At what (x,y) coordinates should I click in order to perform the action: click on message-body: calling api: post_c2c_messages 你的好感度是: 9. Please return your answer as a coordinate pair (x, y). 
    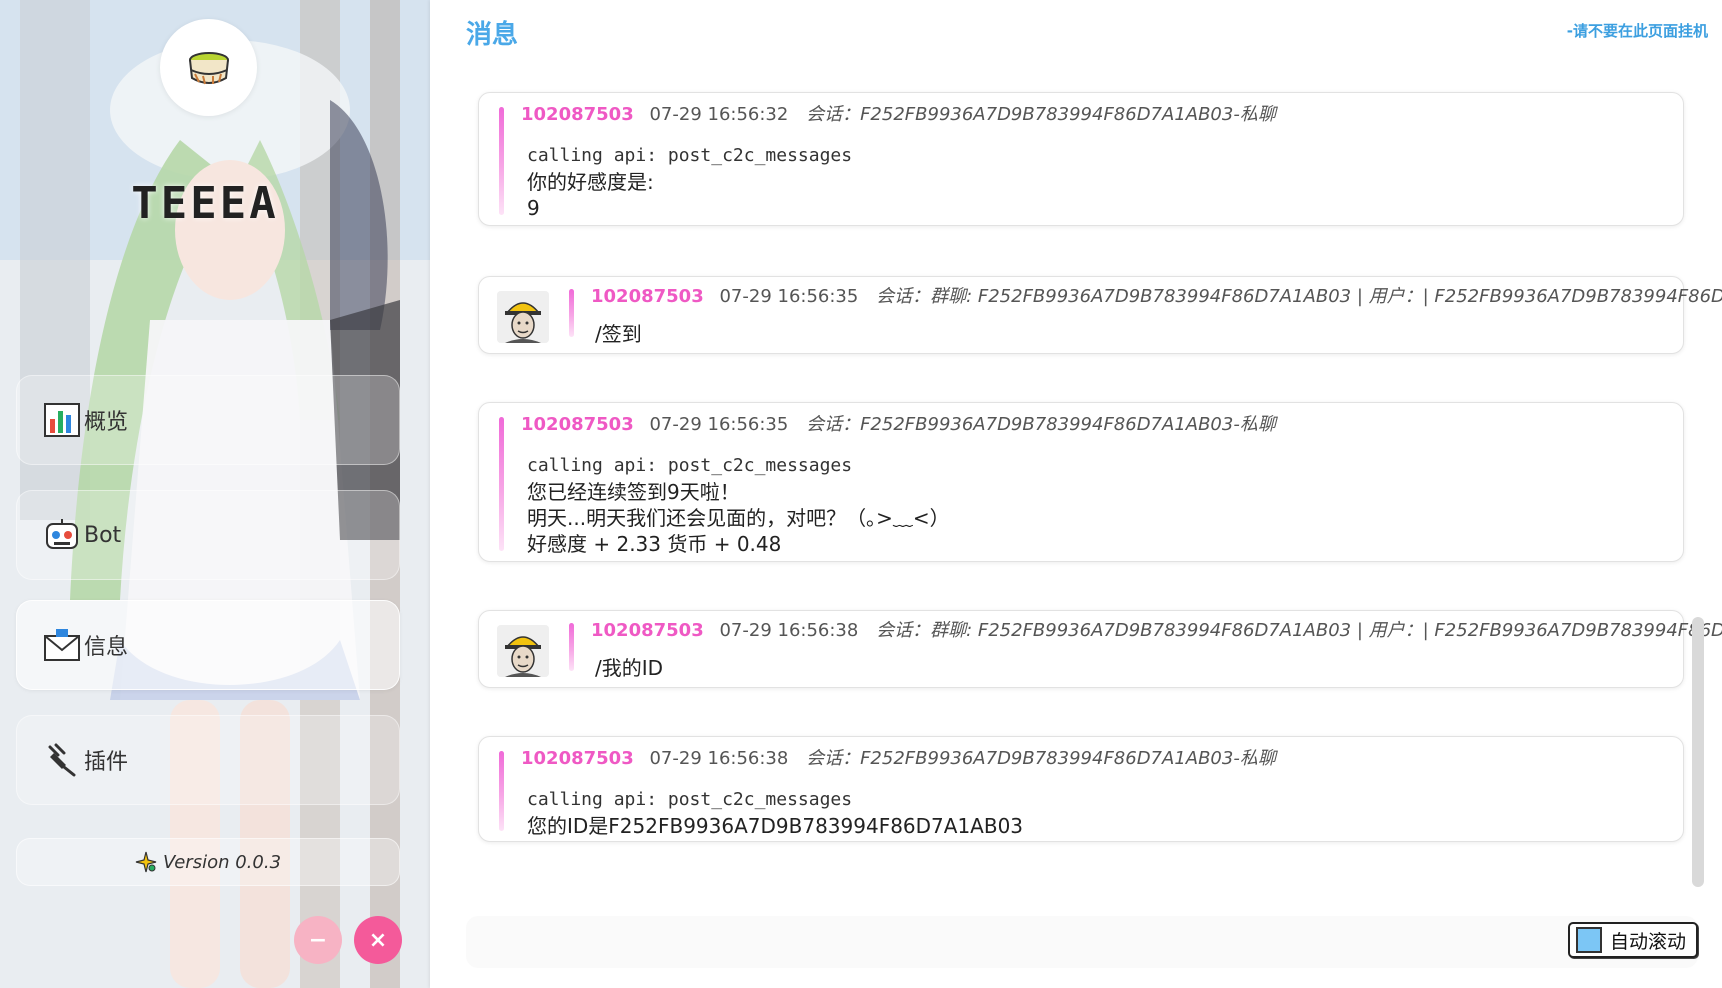
    Looking at the image, I should click on (689, 182).